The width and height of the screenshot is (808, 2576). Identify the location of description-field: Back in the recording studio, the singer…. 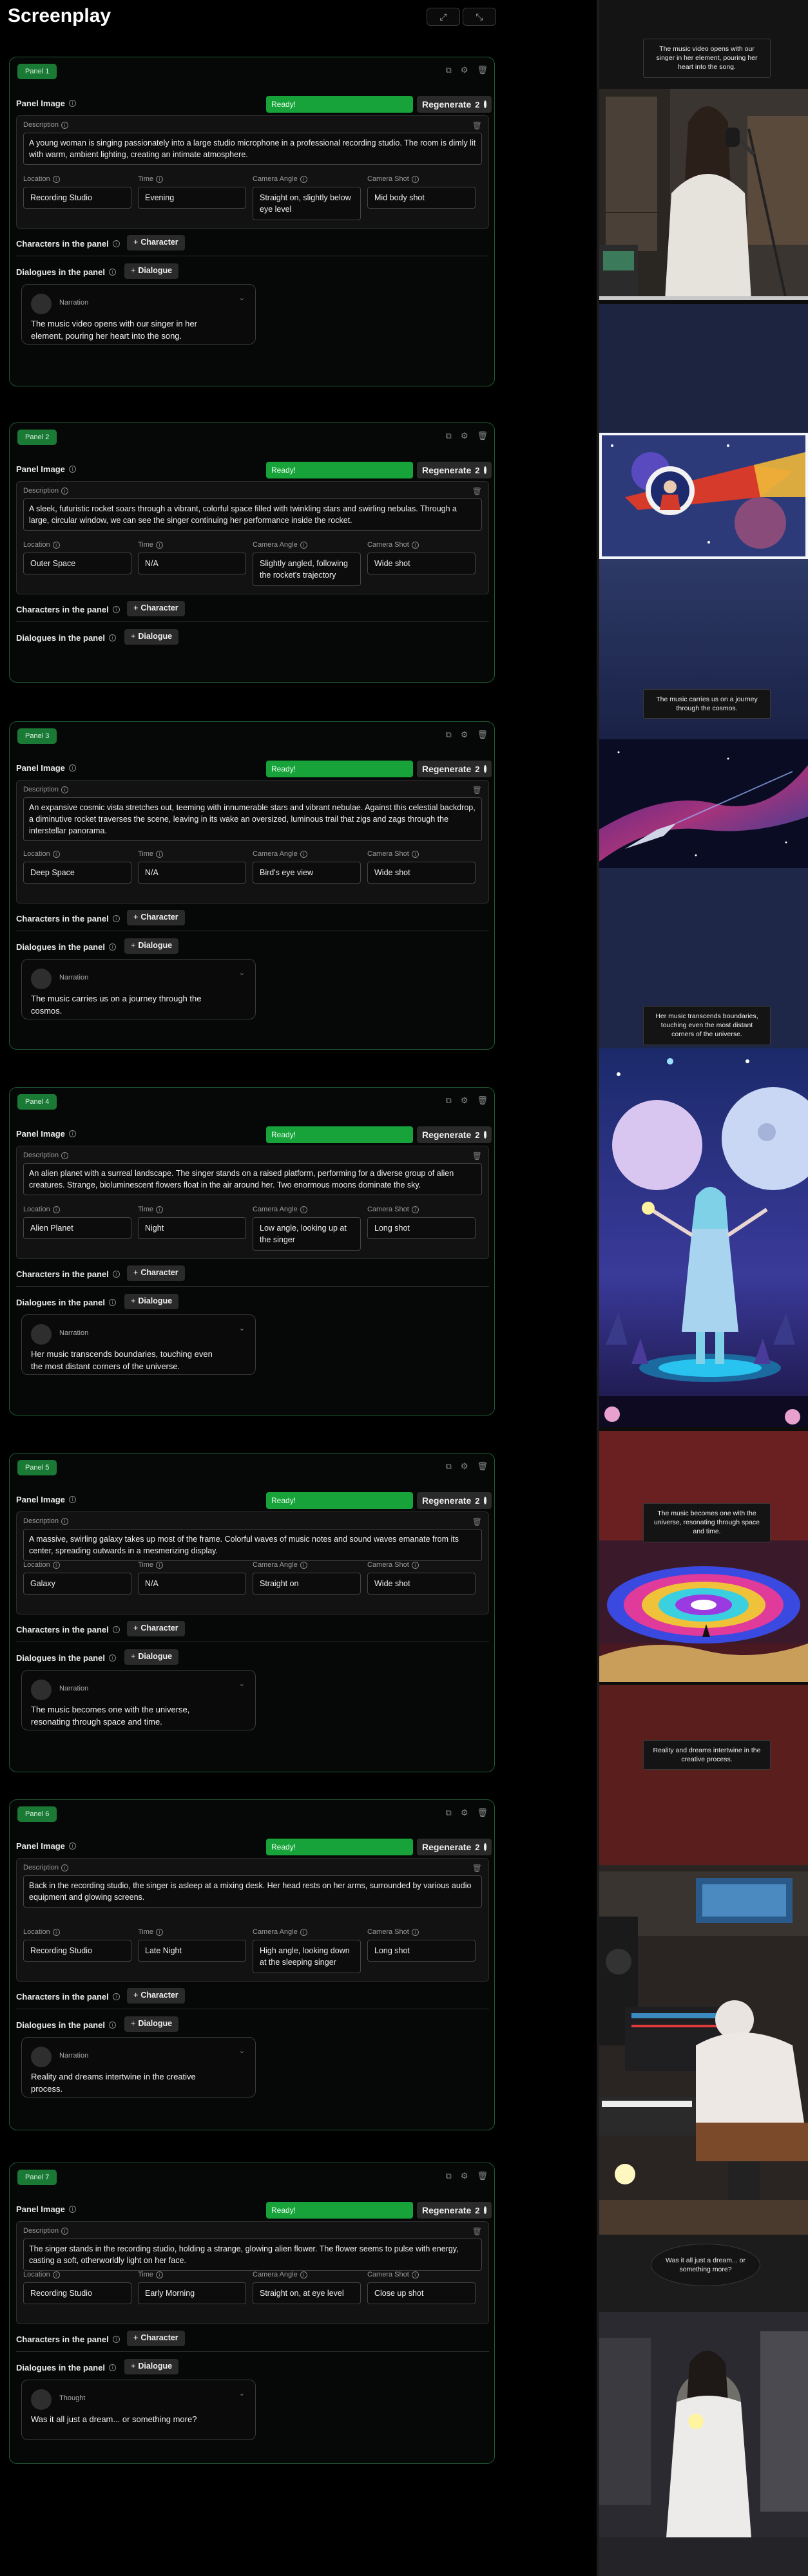
(252, 1892).